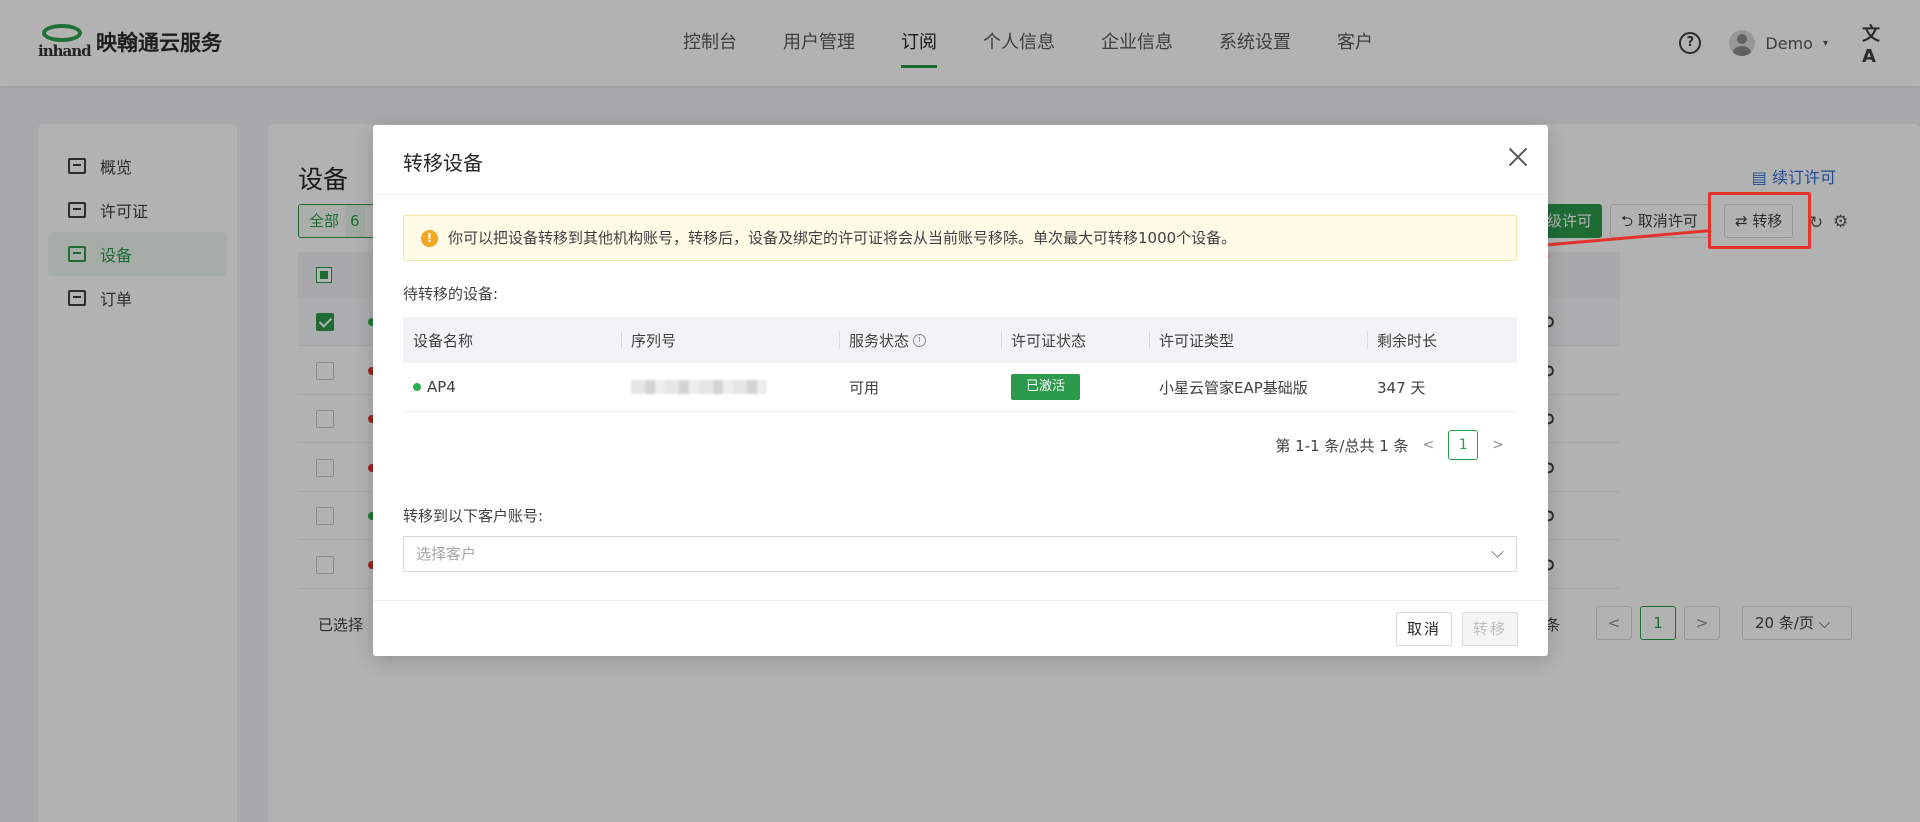  Describe the element at coordinates (1342, 445) in the screenshot. I see `pagination-summary: 第 1-1 条/总共 1 条` at that location.